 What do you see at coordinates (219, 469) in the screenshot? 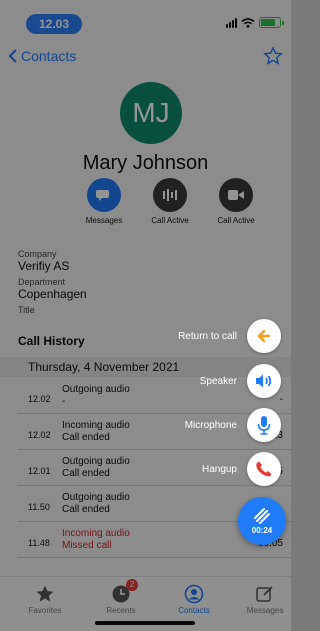
I see `hangup-label: Hangup` at bounding box center [219, 469].